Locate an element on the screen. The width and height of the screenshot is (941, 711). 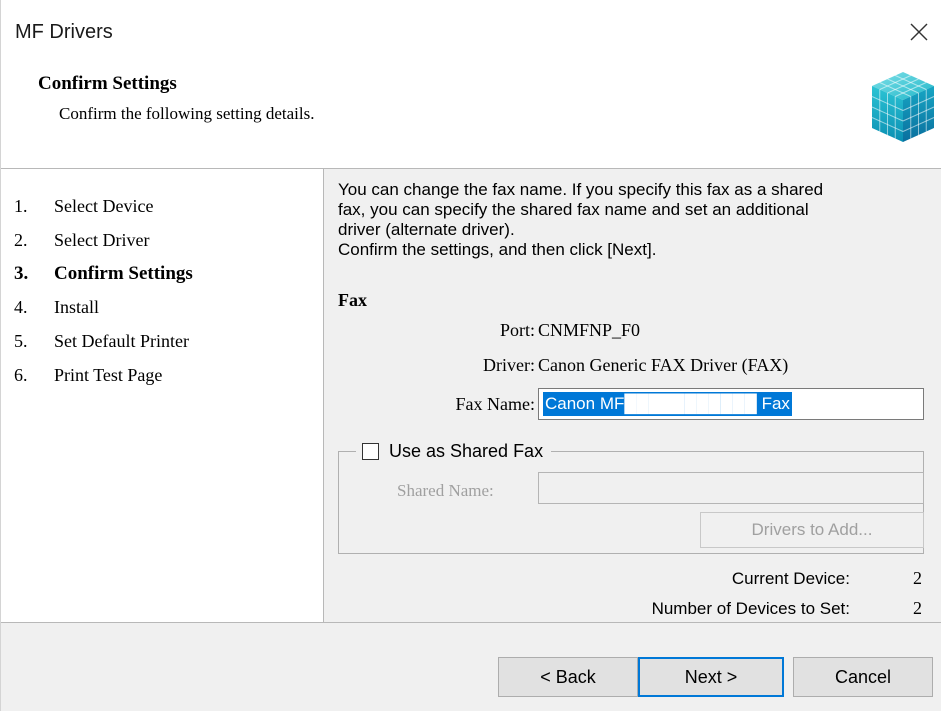
step-install: 4. Install is located at coordinates (56, 307).